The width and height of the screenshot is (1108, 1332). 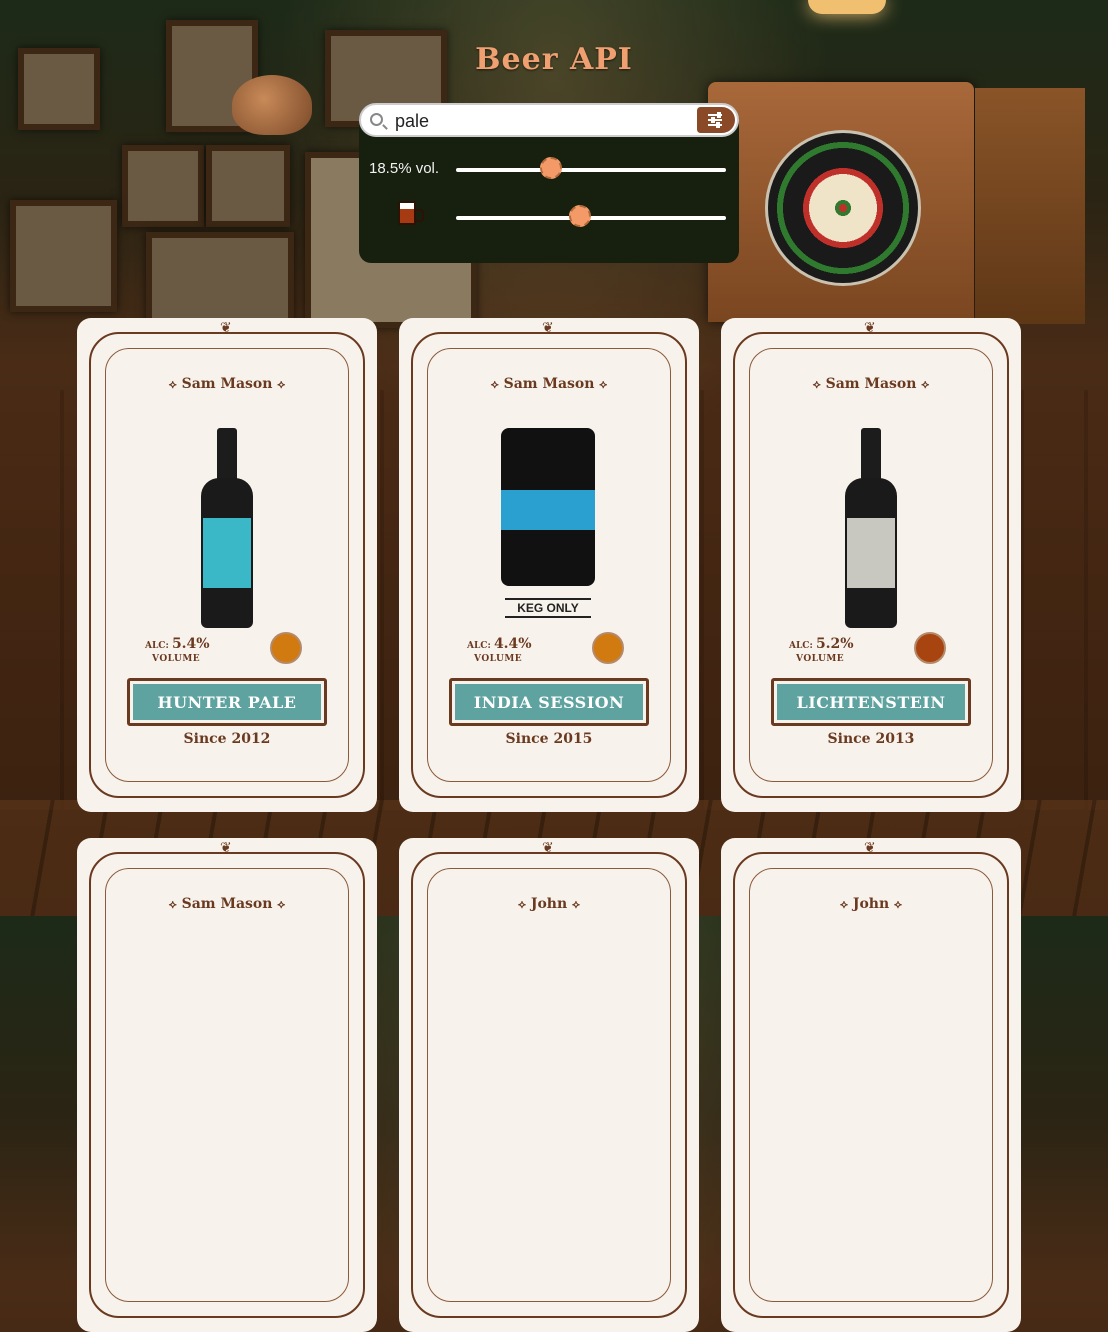 I want to click on color-slider, so click(x=591, y=216).